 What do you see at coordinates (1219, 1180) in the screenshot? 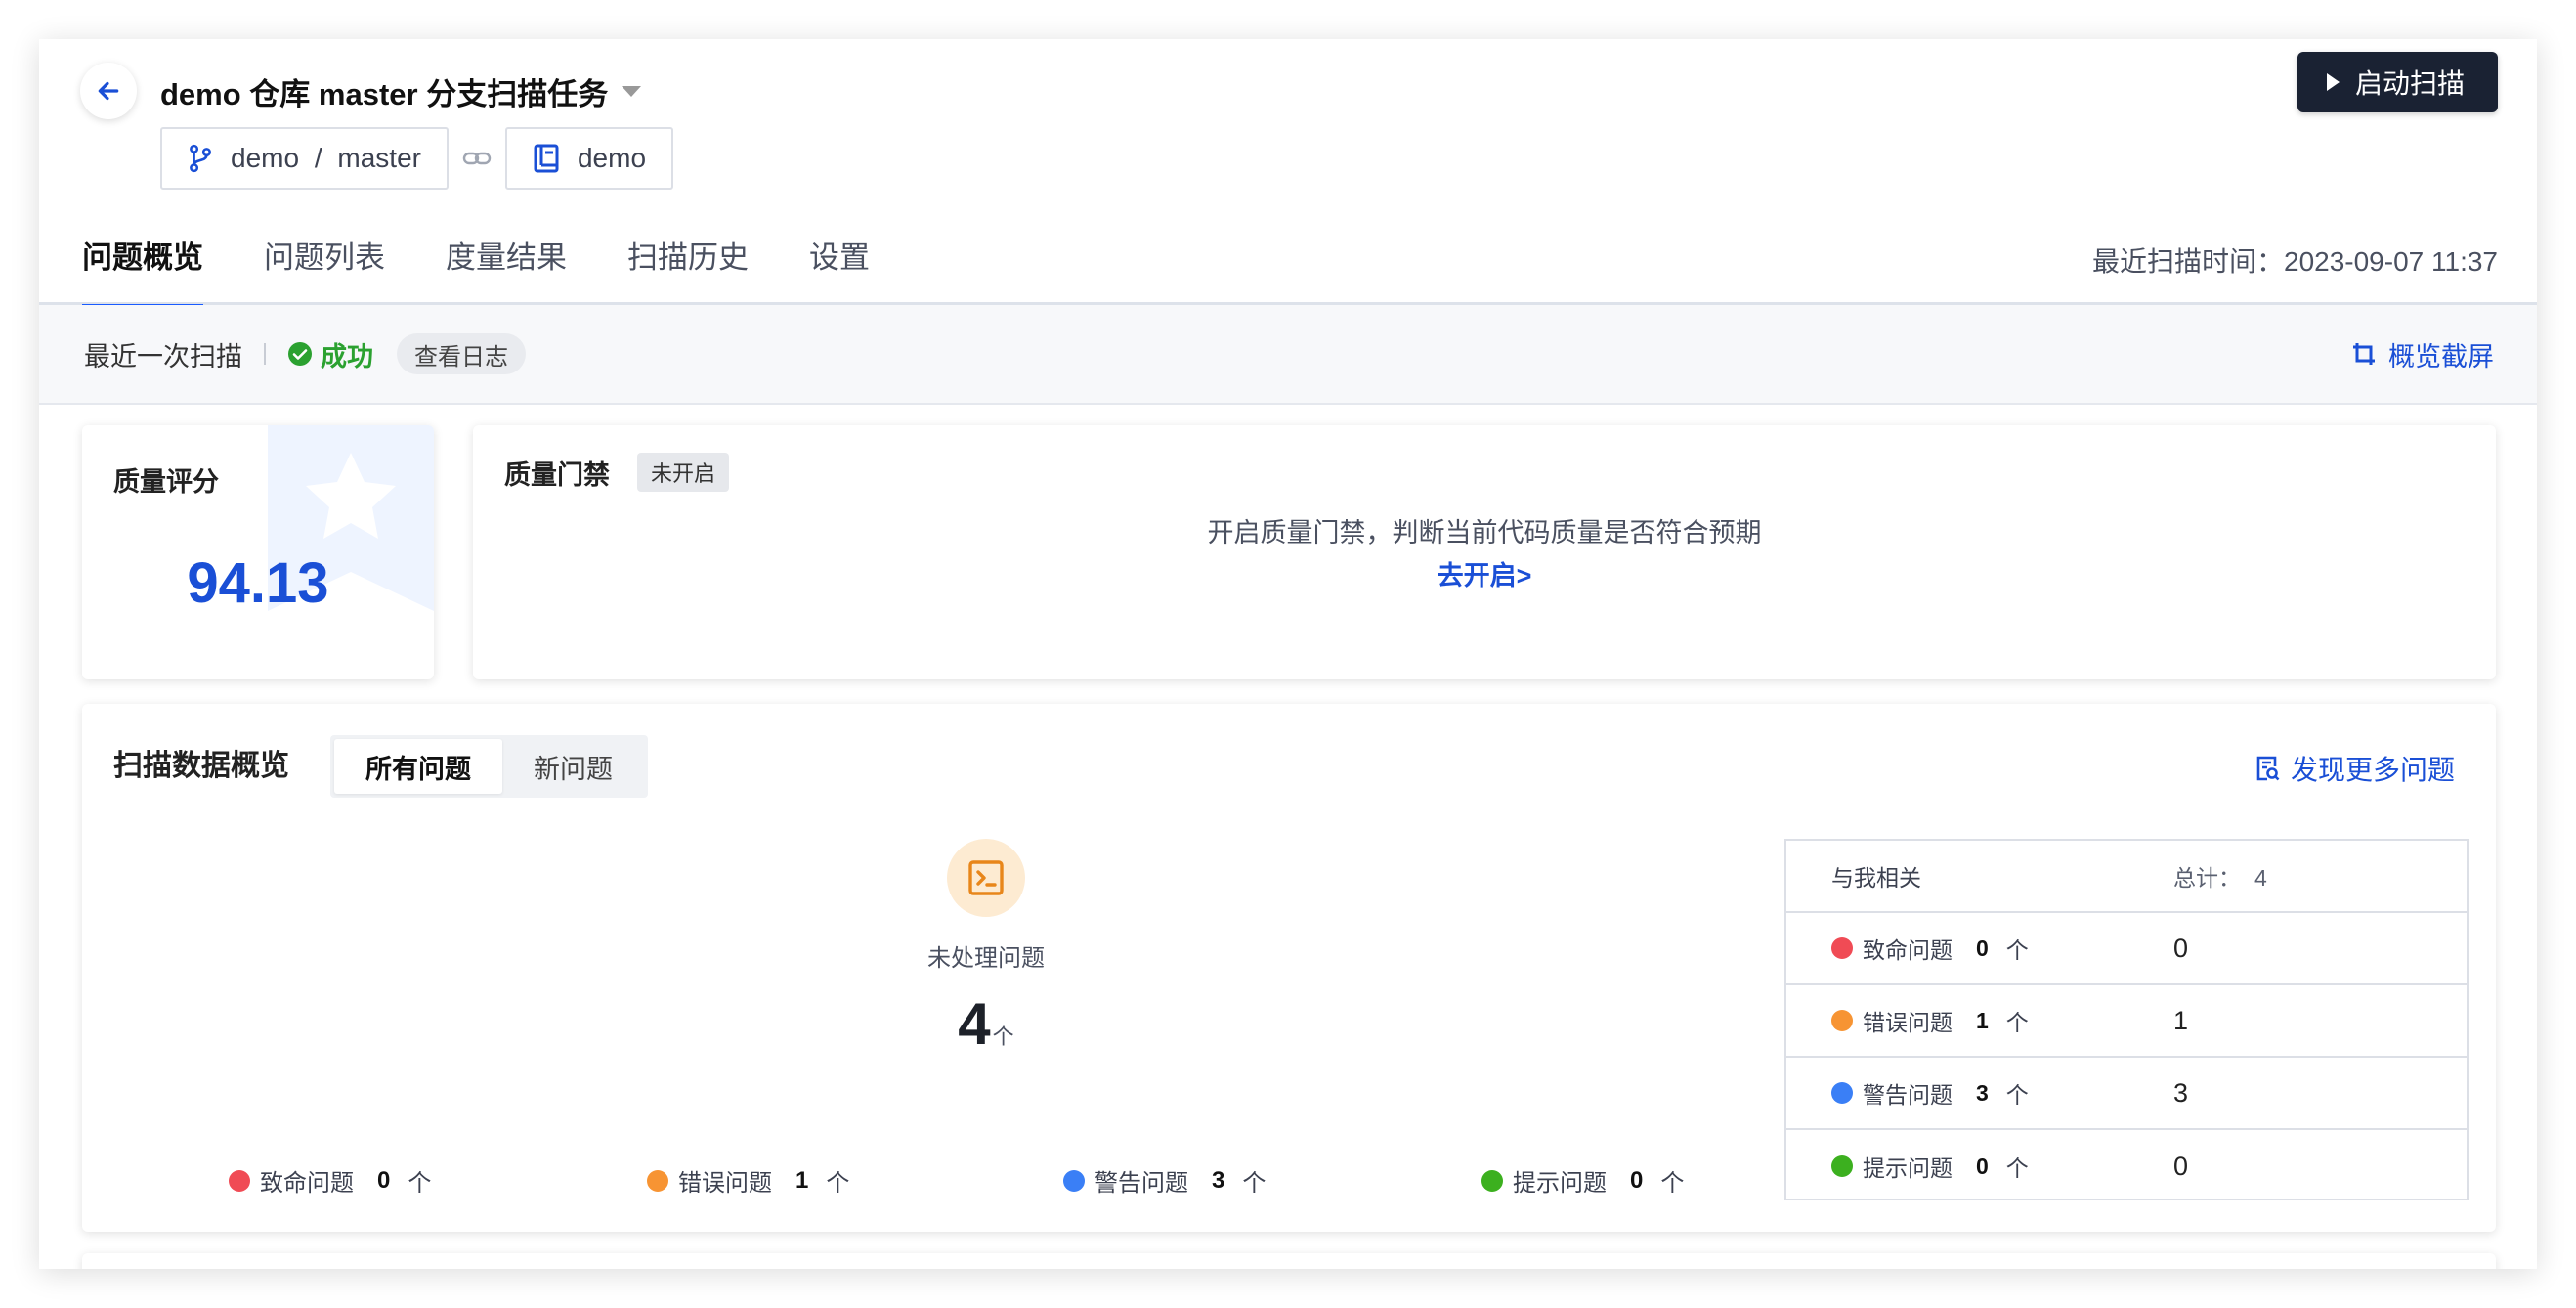
I see `legend-count: 3` at bounding box center [1219, 1180].